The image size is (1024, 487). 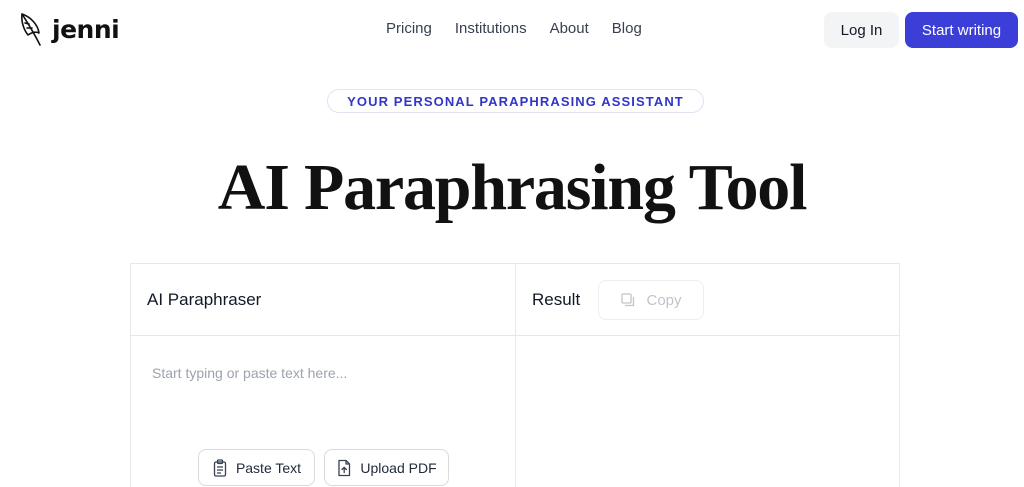 What do you see at coordinates (628, 300) in the screenshot?
I see `copy-icon` at bounding box center [628, 300].